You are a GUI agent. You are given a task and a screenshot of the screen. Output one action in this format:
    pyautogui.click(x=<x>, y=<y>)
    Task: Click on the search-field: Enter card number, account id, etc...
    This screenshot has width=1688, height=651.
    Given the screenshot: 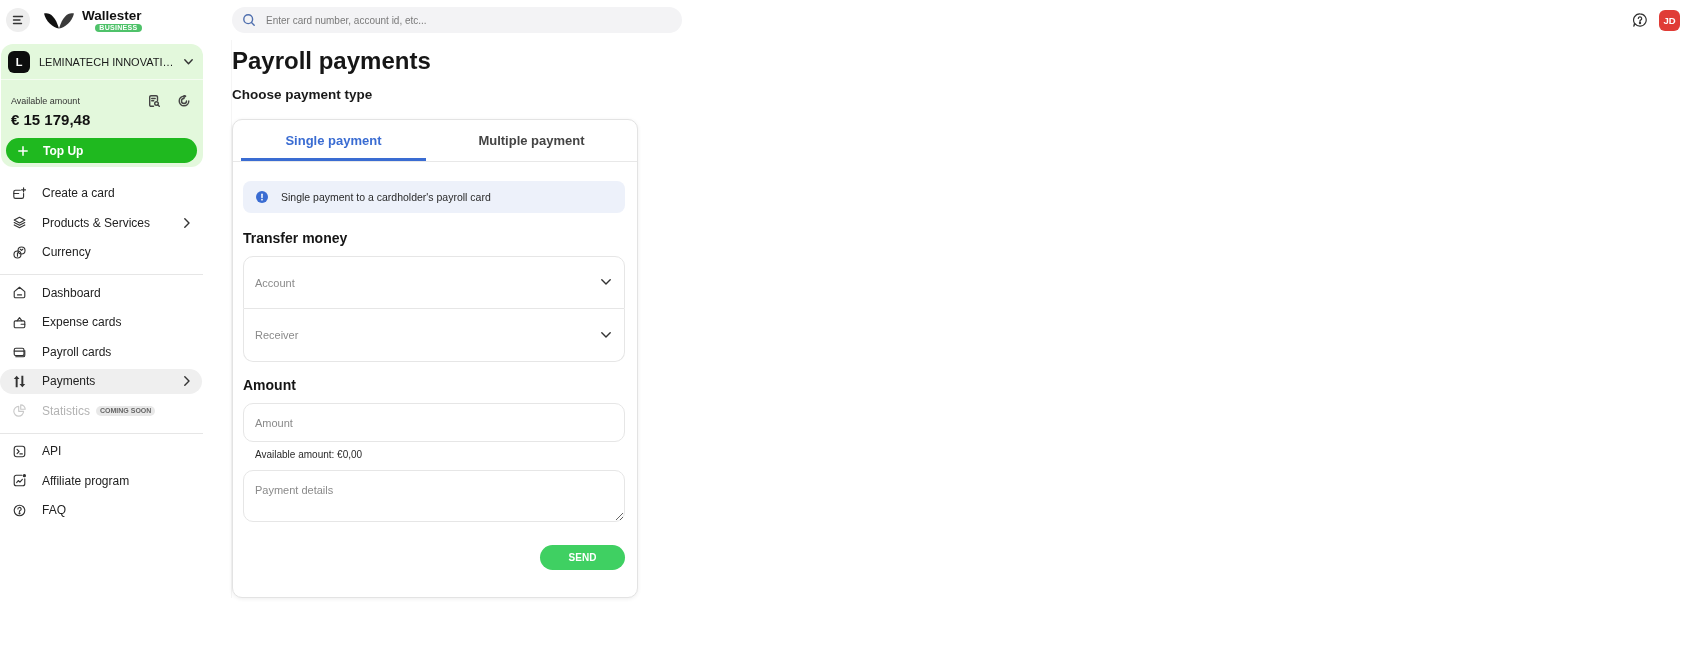 What is the action you would take?
    pyautogui.click(x=457, y=20)
    